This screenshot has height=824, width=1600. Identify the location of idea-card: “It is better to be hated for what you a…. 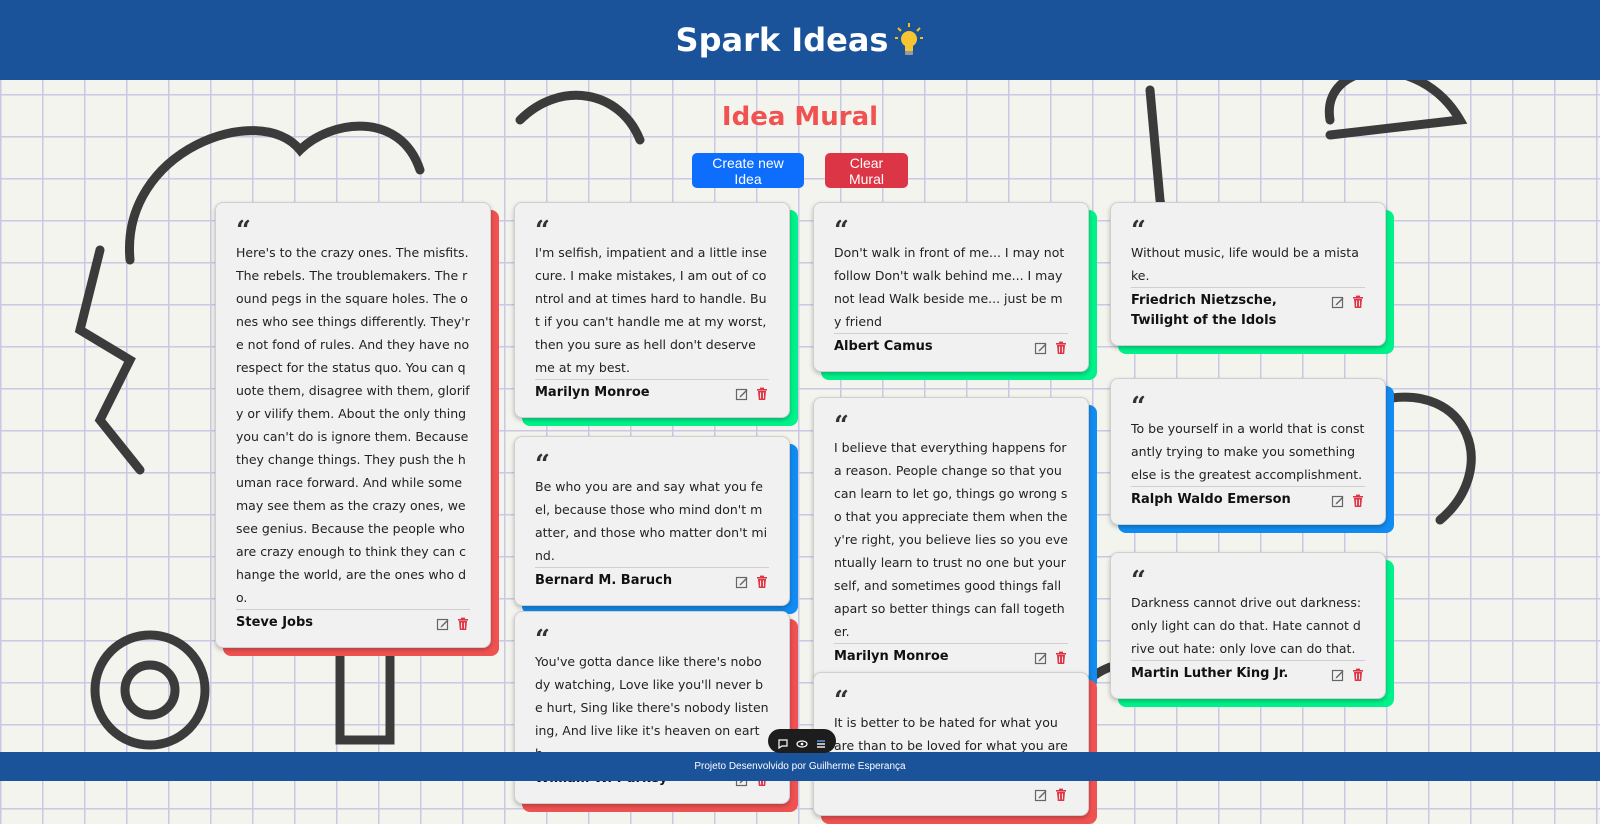
(955, 748).